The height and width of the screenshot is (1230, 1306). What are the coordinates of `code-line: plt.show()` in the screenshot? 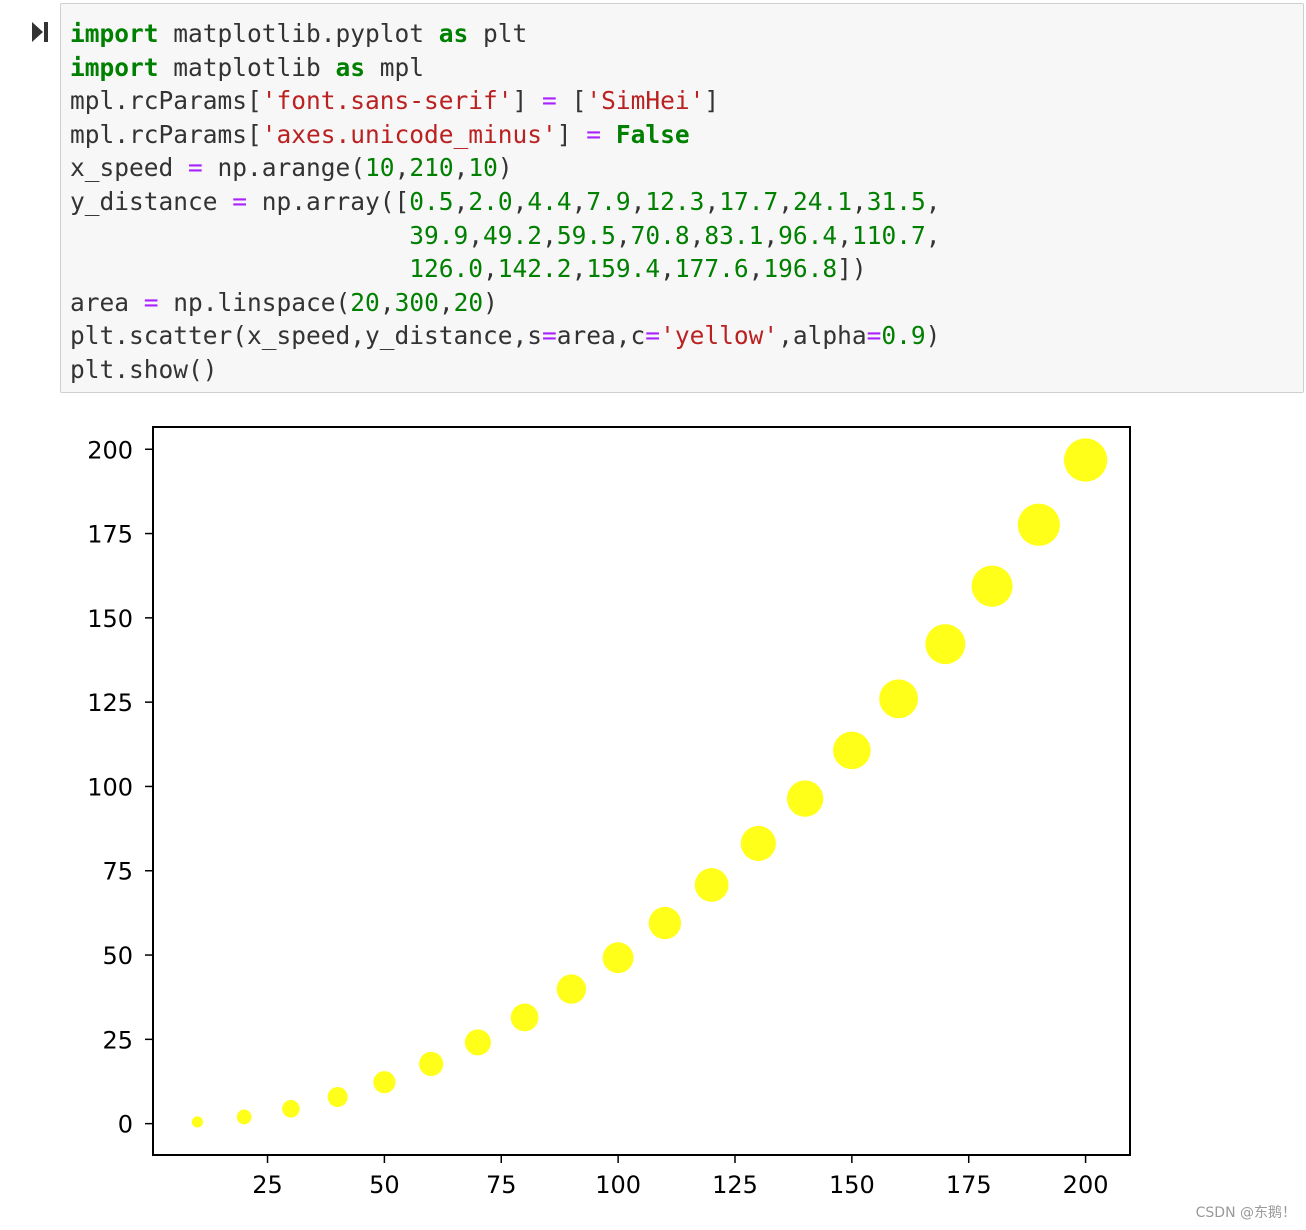 It's located at (144, 369).